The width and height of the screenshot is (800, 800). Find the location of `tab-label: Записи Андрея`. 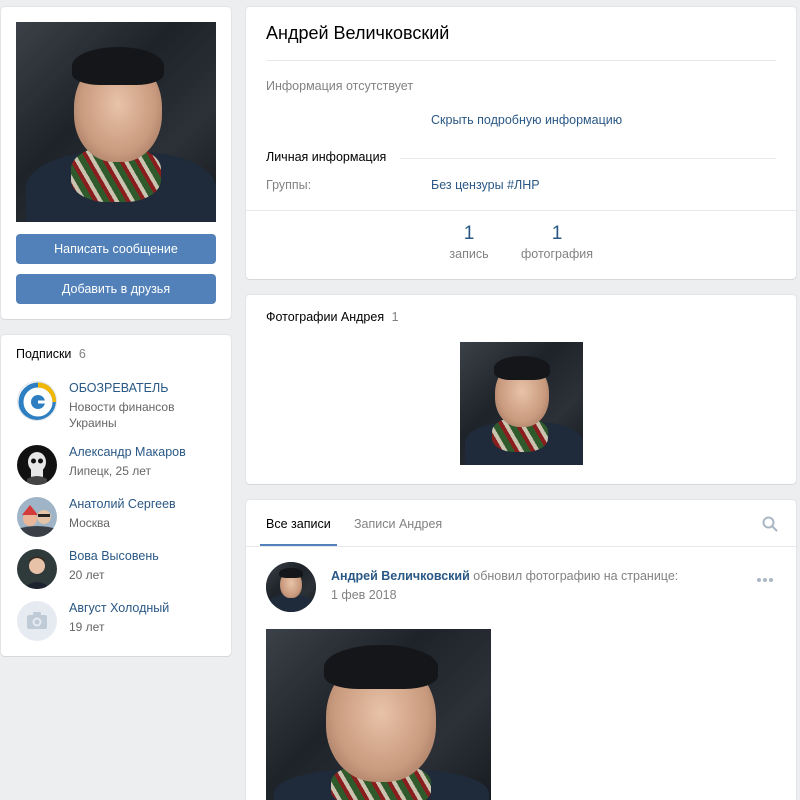

tab-label: Записи Андрея is located at coordinates (398, 524).